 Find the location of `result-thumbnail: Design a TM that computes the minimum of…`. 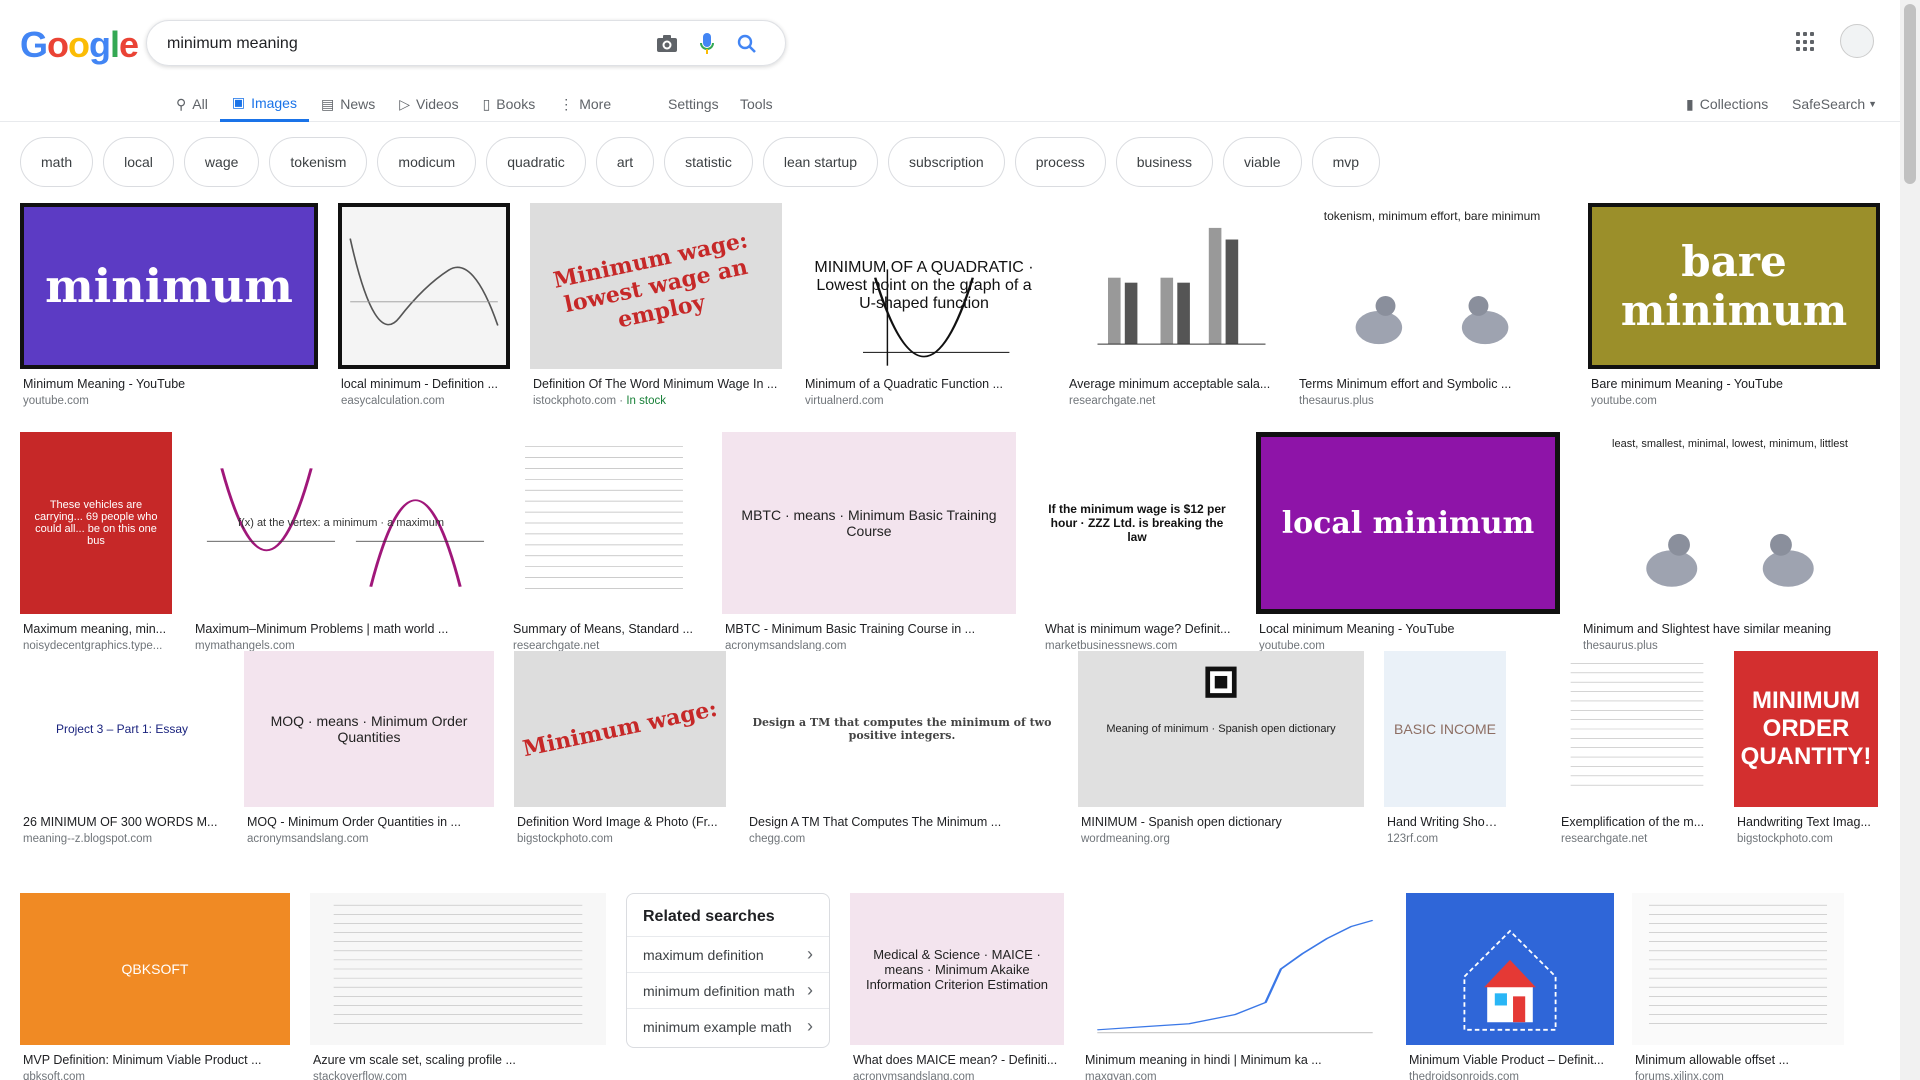

result-thumbnail: Design a TM that computes the minimum of… is located at coordinates (902, 729).